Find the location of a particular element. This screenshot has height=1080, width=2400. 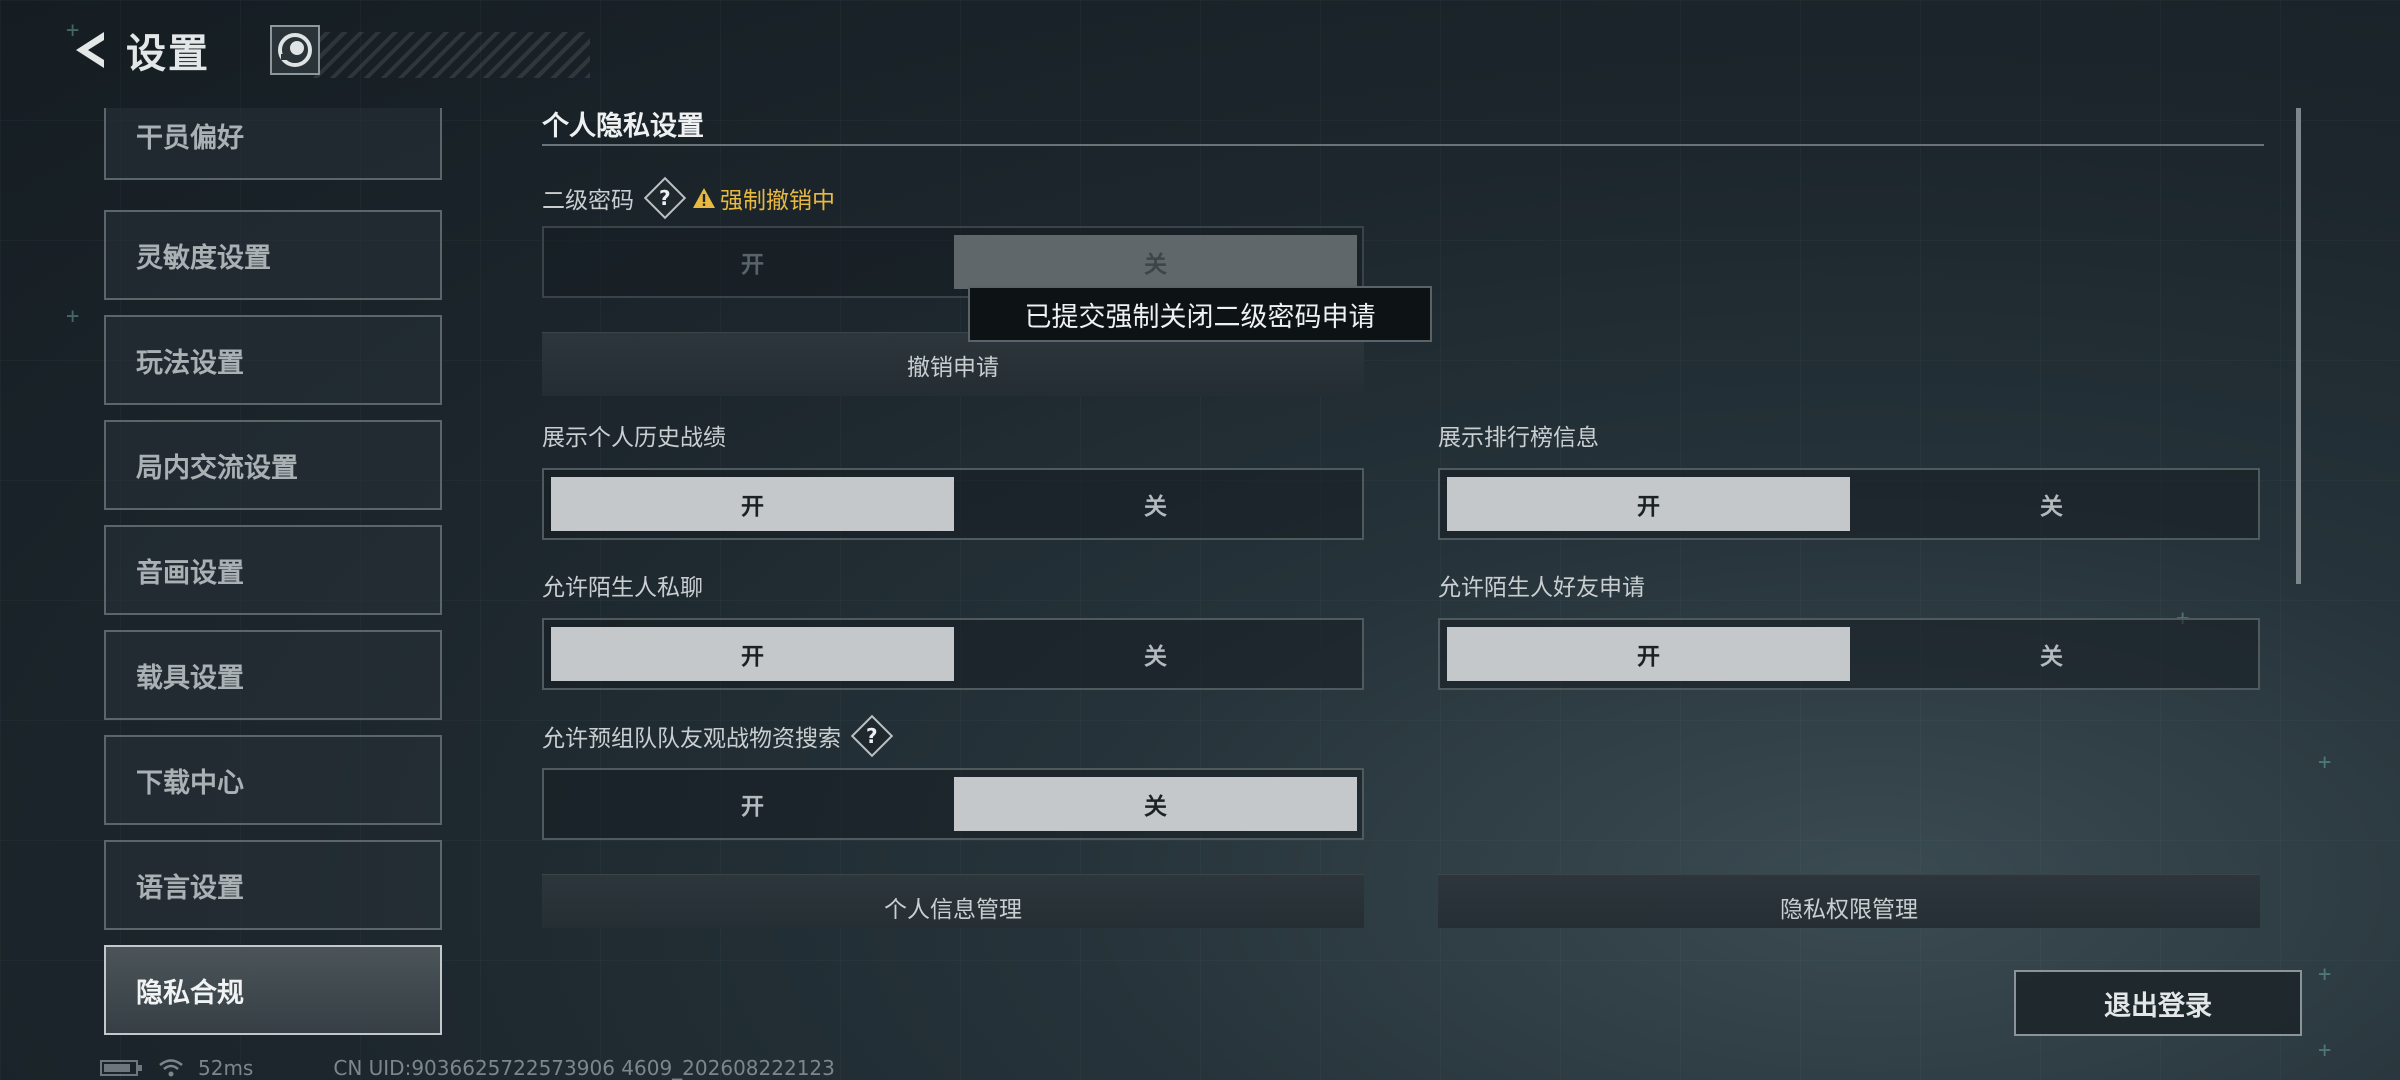

content-scrollbar is located at coordinates (2298, 346).